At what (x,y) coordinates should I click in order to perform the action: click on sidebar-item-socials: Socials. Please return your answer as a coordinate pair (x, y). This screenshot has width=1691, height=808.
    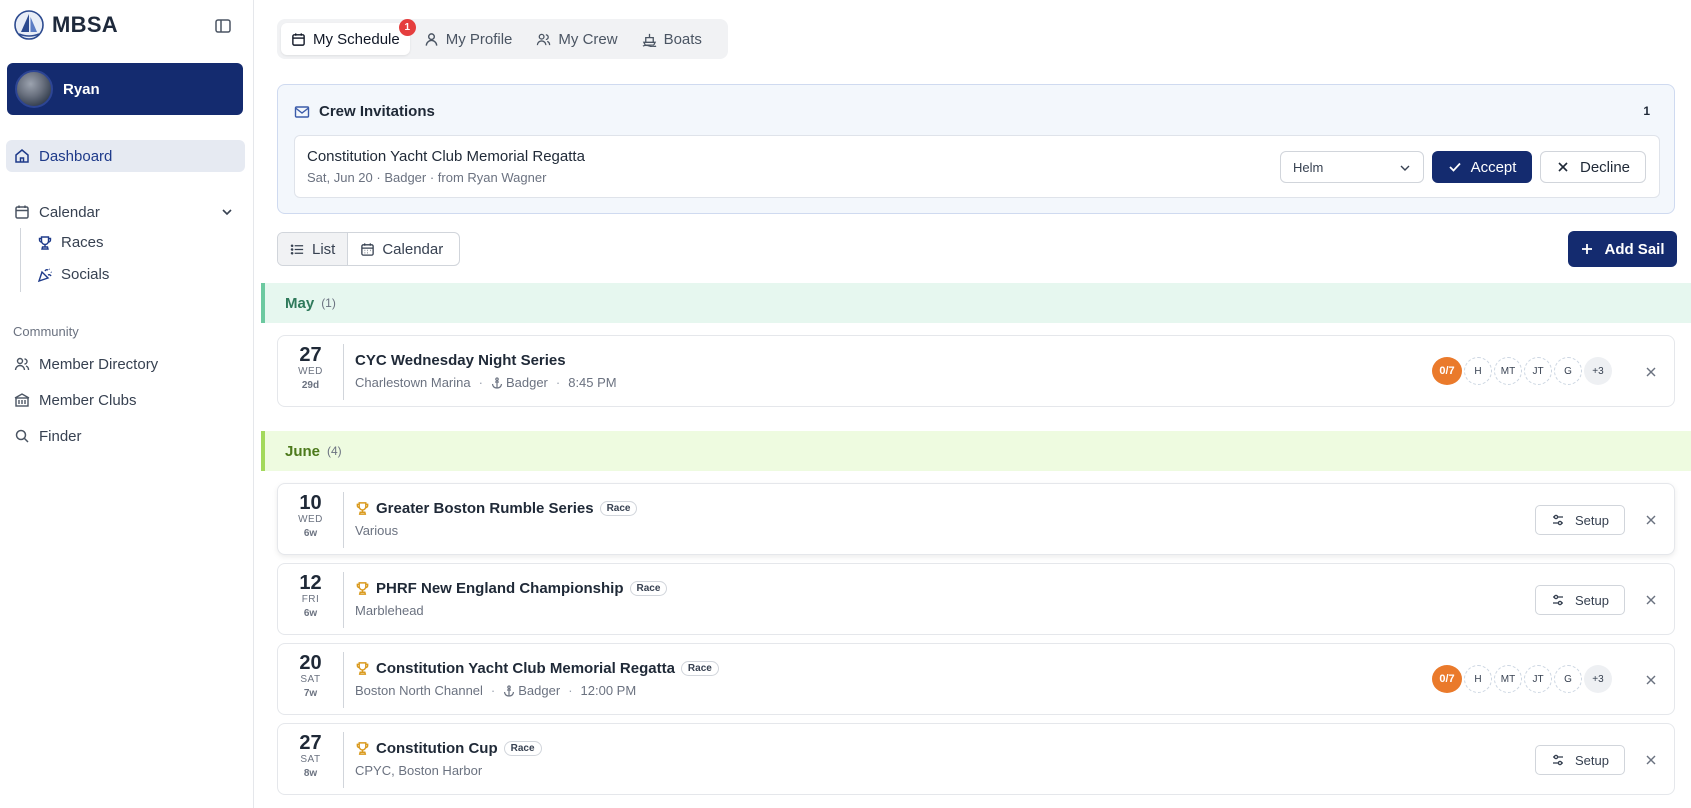
    Looking at the image, I should click on (73, 274).